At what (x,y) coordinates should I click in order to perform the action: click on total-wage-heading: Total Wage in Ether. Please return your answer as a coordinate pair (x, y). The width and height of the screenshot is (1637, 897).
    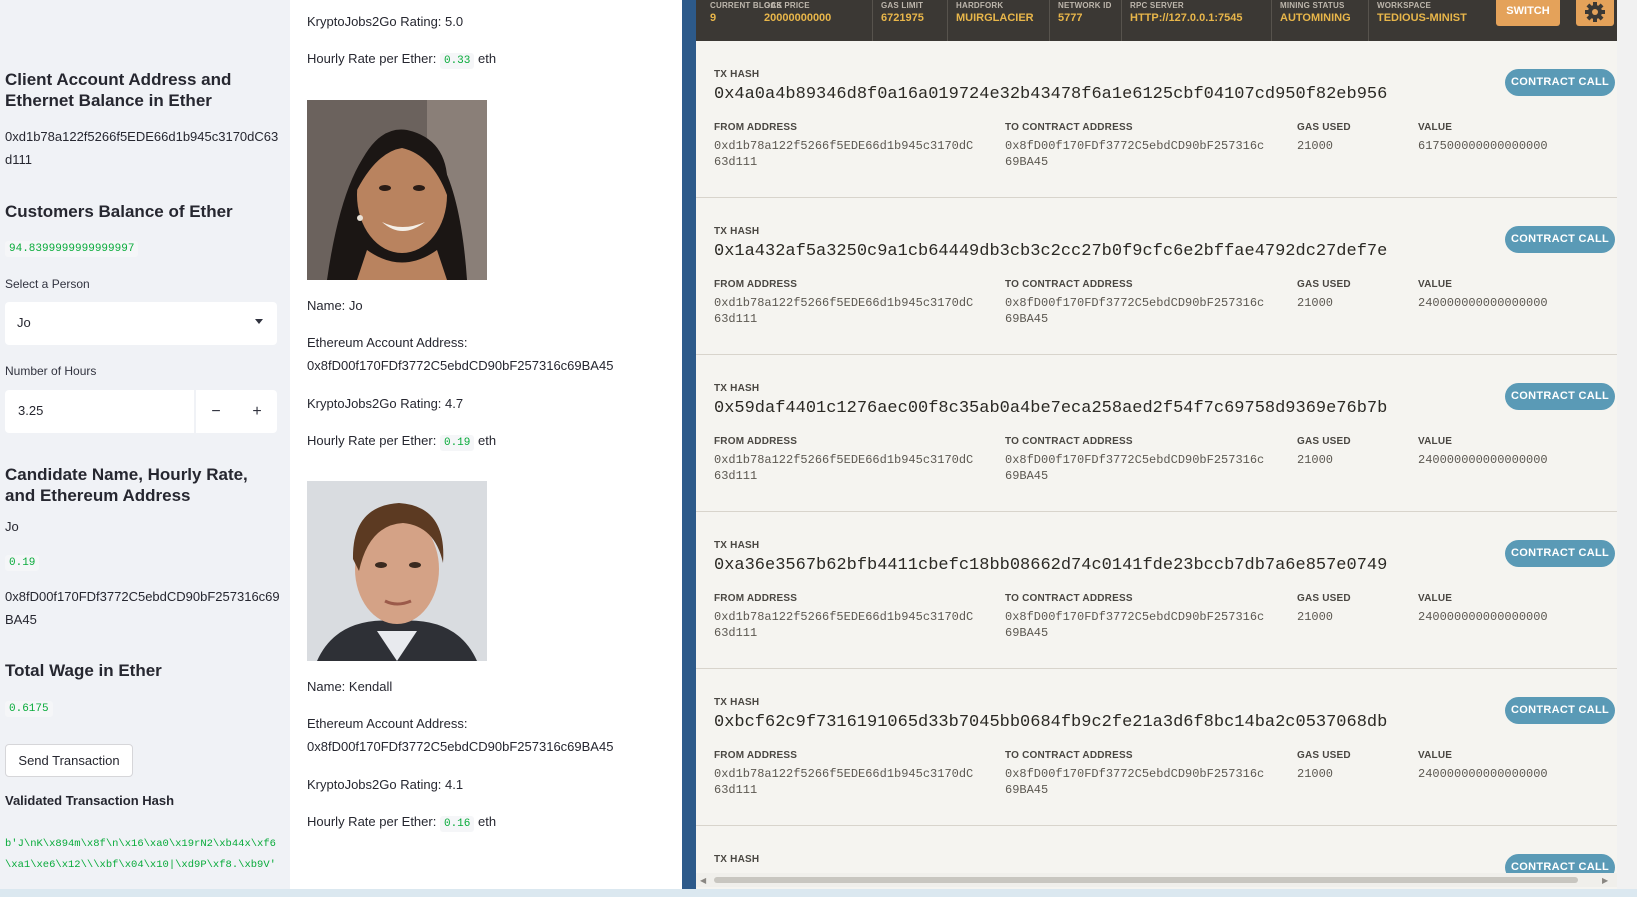
    Looking at the image, I should click on (83, 670).